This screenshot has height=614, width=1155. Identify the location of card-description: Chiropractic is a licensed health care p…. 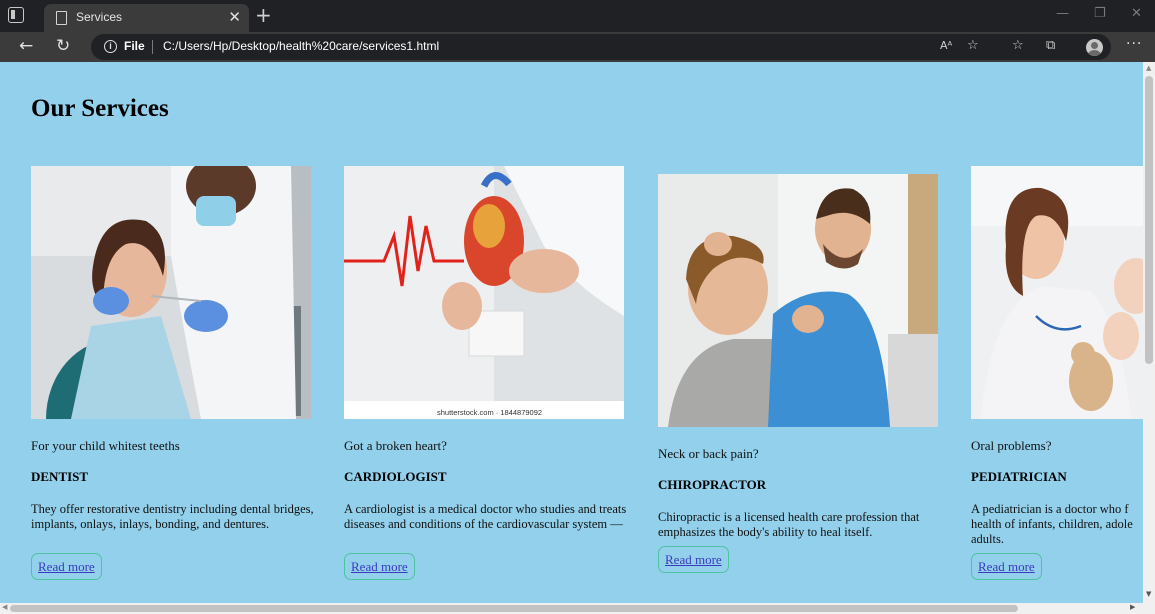
(789, 524).